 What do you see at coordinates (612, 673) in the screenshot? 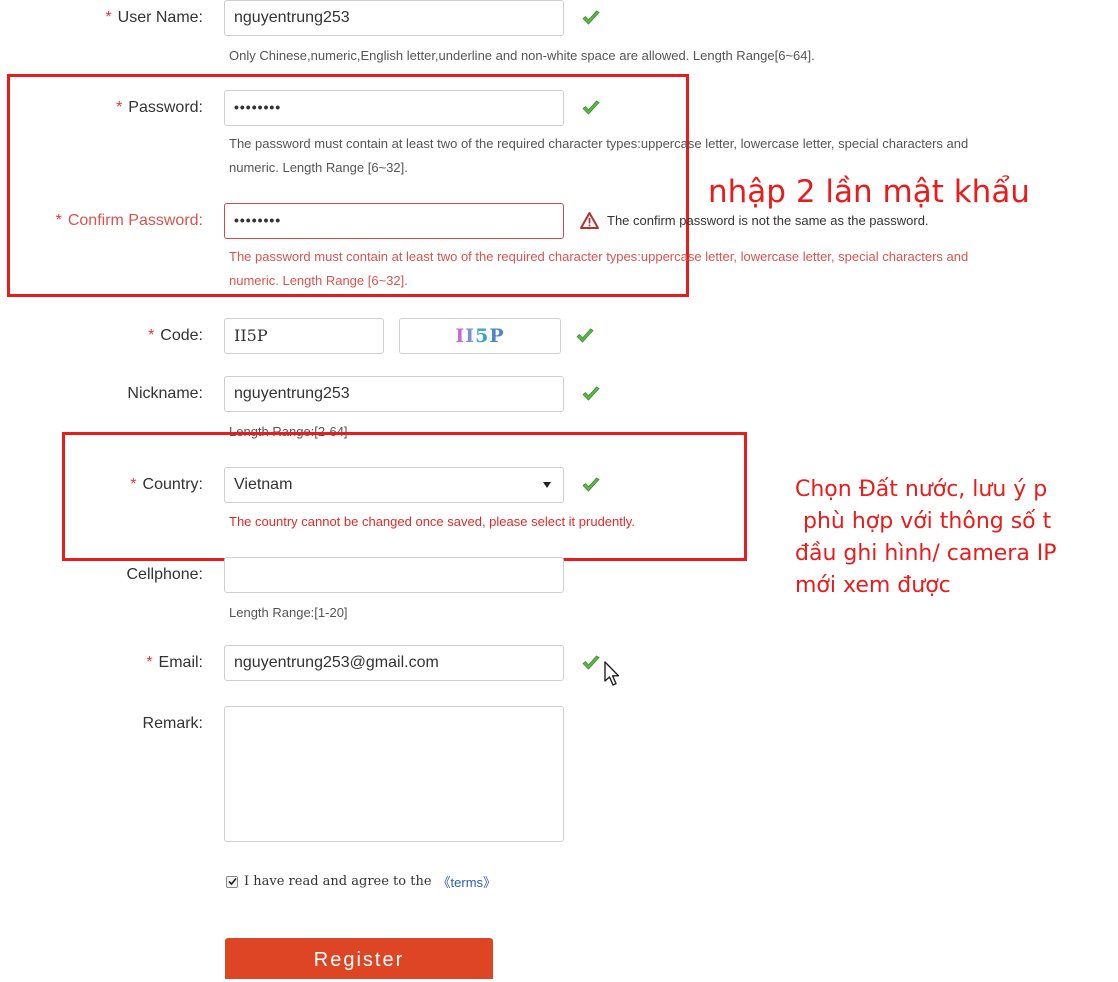
I see `mouse-cursor-icon` at bounding box center [612, 673].